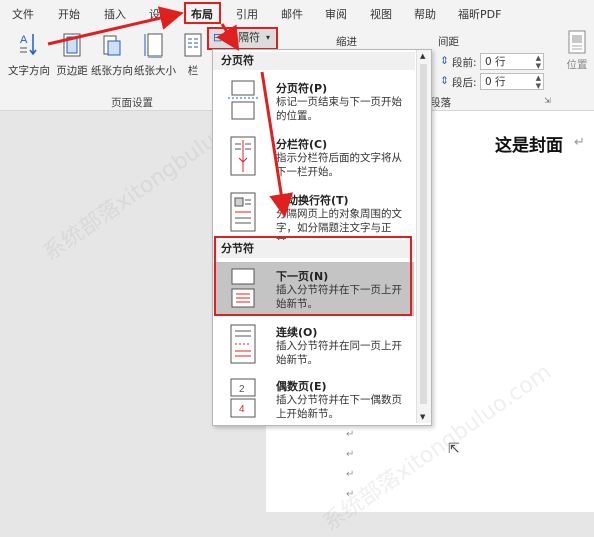 This screenshot has height=537, width=594. What do you see at coordinates (339, 353) in the screenshot?
I see `menu-item-desc: 插入分节符并在同一页上开始新节。` at bounding box center [339, 353].